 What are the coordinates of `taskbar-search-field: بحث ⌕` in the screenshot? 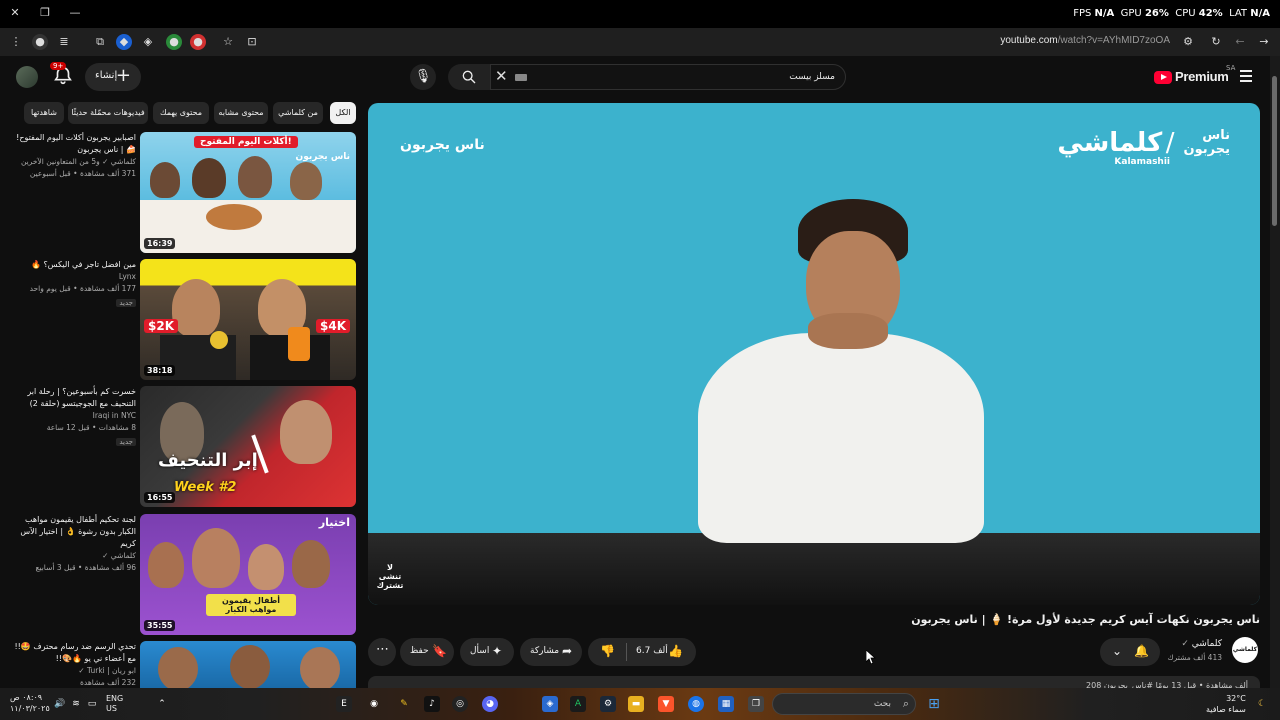 It's located at (844, 704).